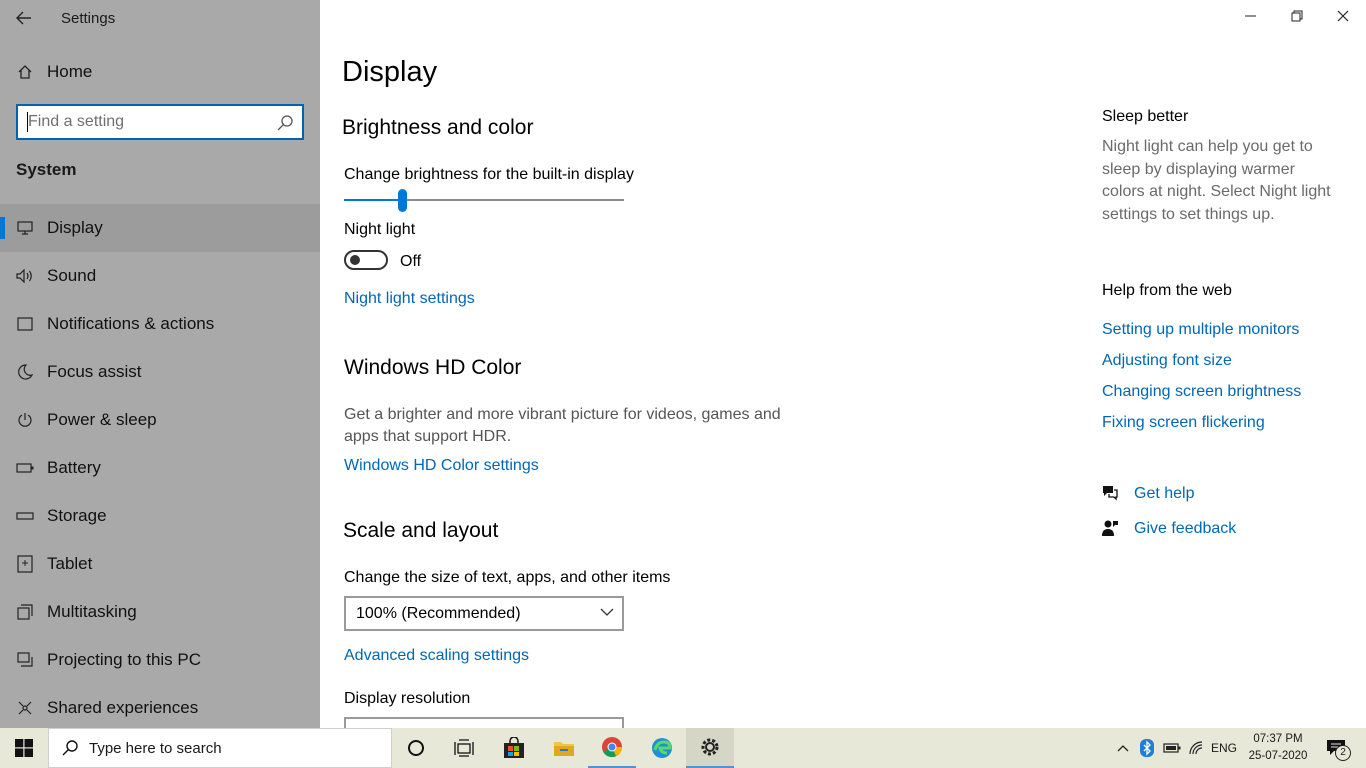  I want to click on home-icon, so click(25, 72).